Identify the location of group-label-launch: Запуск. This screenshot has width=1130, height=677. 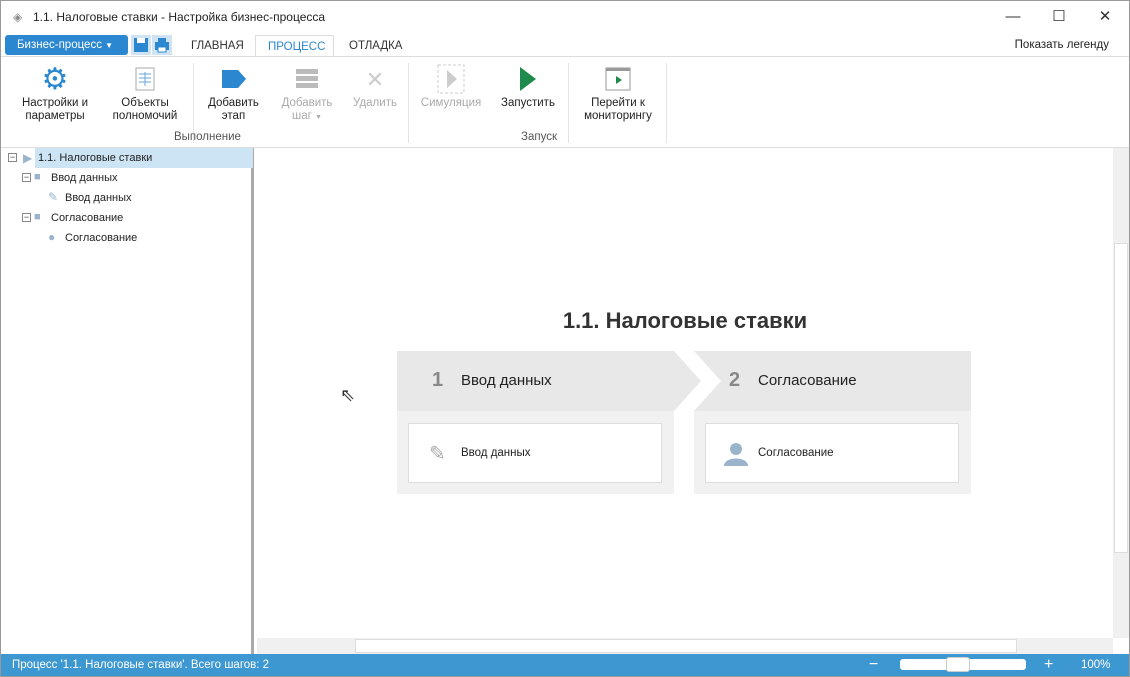
(539, 137).